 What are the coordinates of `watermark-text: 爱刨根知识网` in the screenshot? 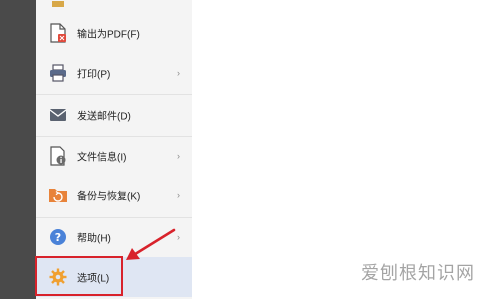 It's located at (418, 273).